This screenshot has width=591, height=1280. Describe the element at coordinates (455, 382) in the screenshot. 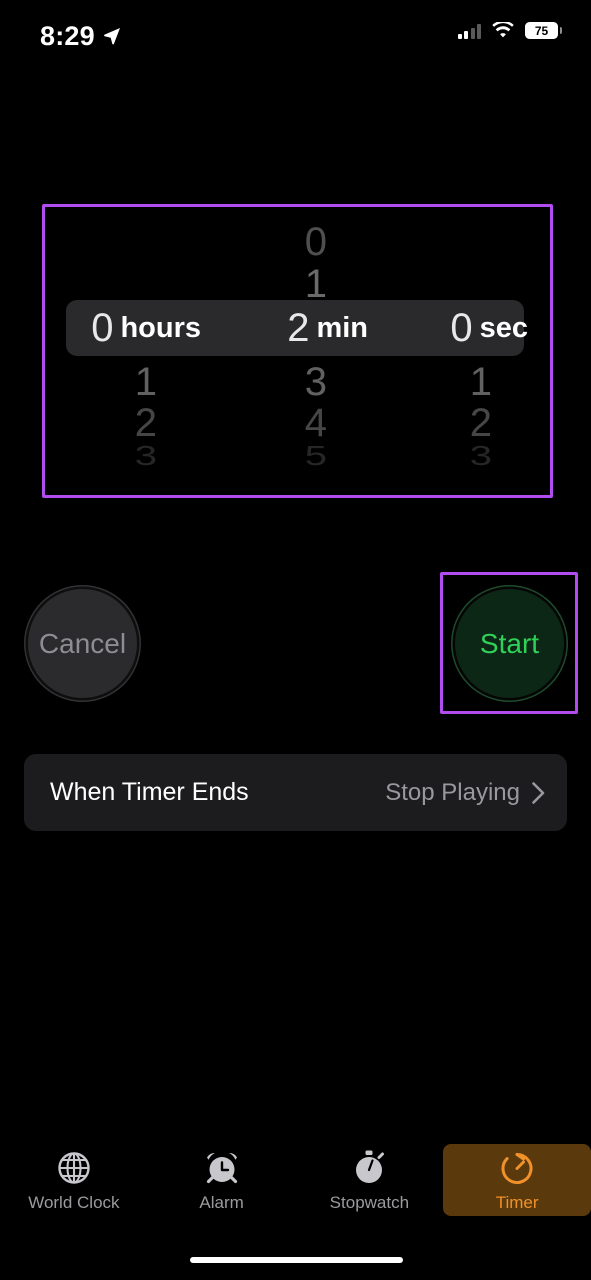

I see `picker-option-seconds: 1` at that location.